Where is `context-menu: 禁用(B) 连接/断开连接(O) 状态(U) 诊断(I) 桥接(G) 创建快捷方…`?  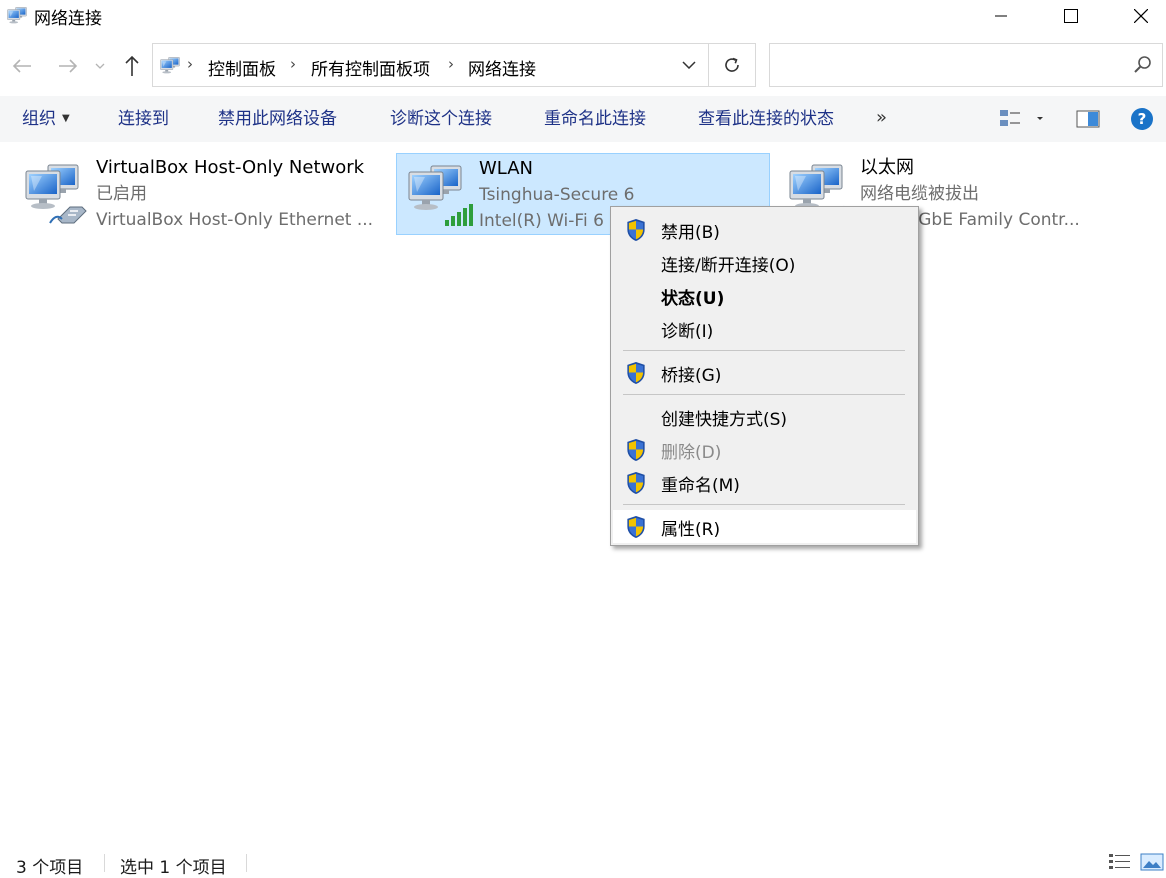 context-menu: 禁用(B) 连接/断开连接(O) 状态(U) 诊断(I) 桥接(G) 创建快捷方… is located at coordinates (764, 376).